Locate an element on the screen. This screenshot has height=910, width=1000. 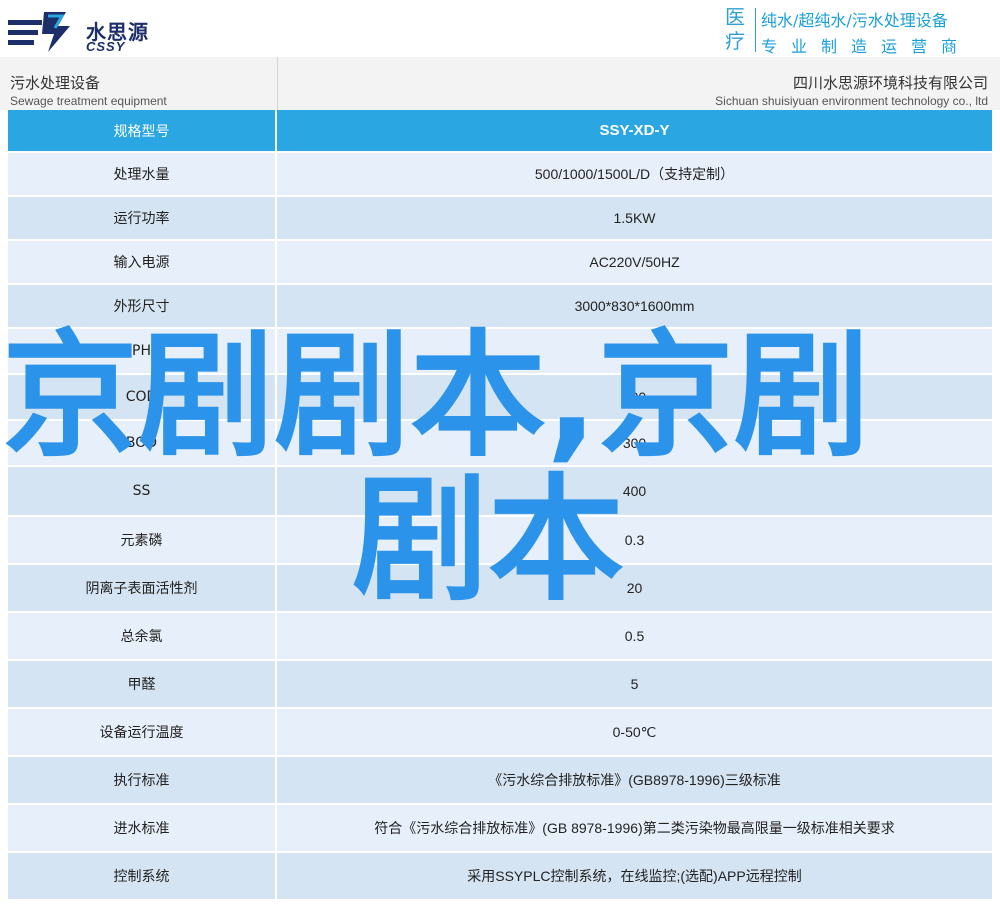
tagline-operator: 专业制造运营商 is located at coordinates (866, 46).